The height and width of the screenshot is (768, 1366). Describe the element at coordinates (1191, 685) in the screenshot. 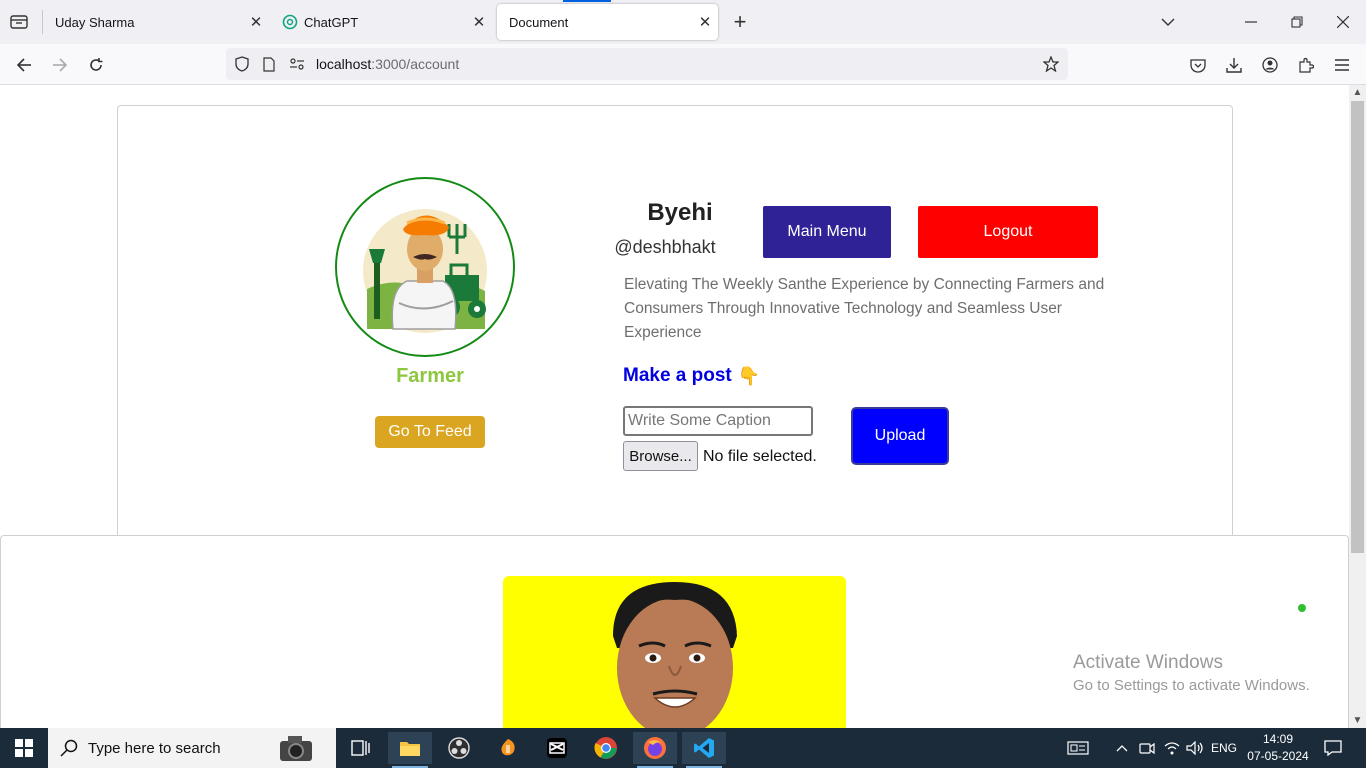

I see `activate-windows-subtitle: Go to Settings to activate Windows.` at that location.